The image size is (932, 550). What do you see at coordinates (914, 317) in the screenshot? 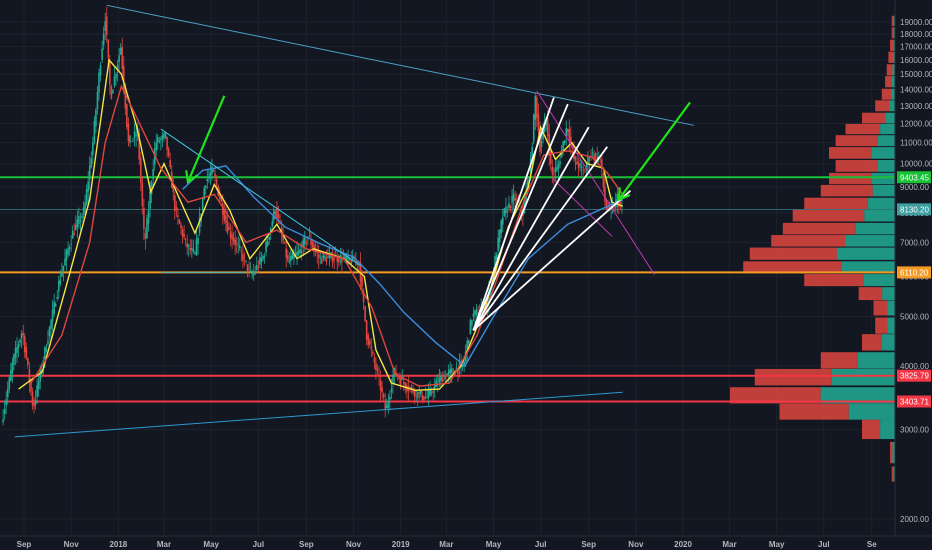
I see `y-tick-label: 5000.00` at bounding box center [914, 317].